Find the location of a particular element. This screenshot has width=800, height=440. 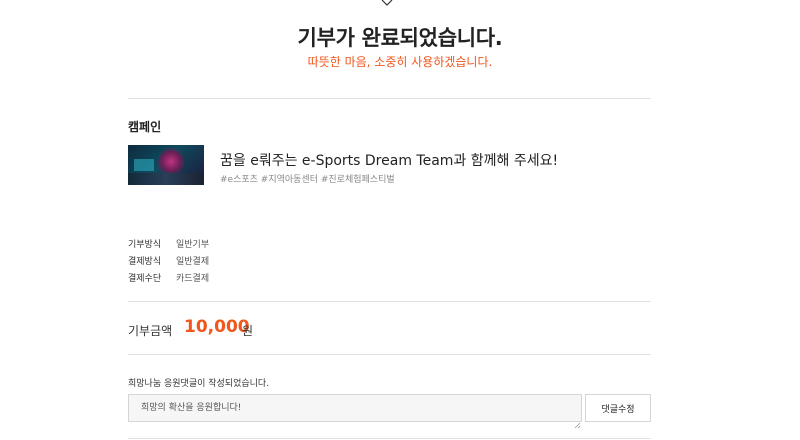

detail-label: 기부방식 is located at coordinates (145, 245).